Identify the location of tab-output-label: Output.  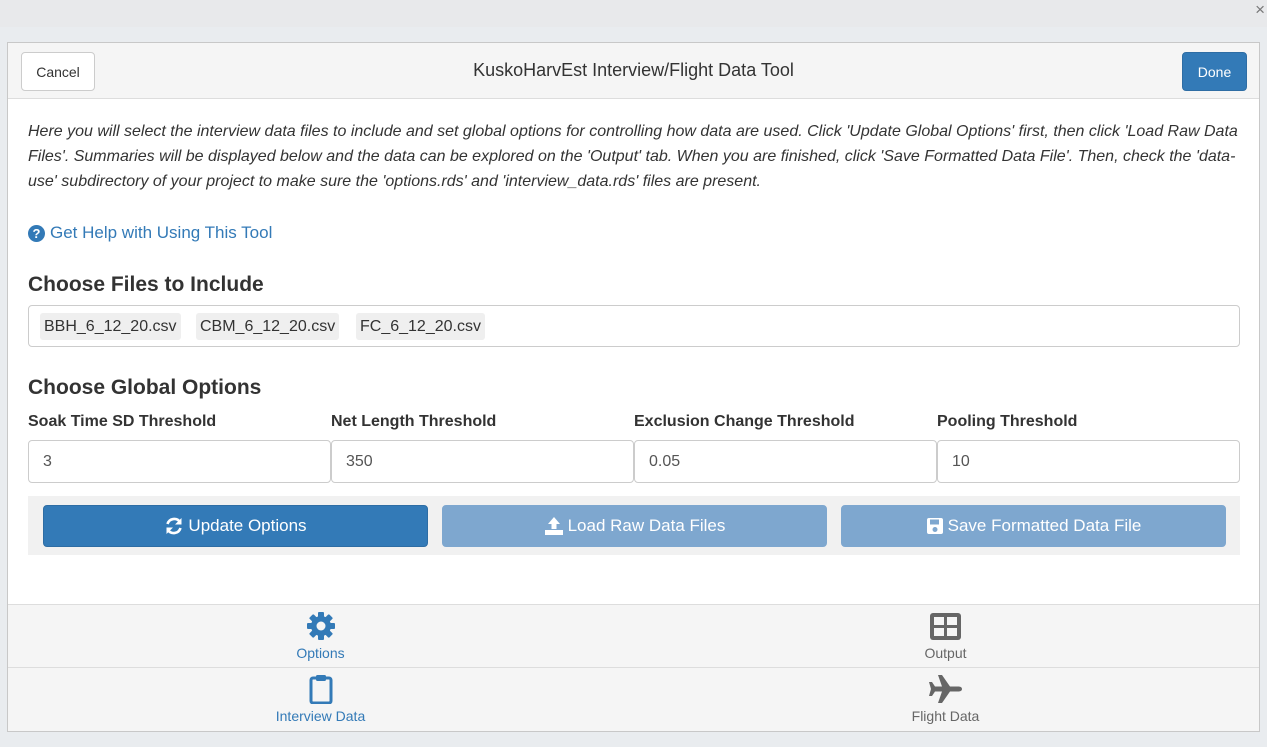
(945, 653).